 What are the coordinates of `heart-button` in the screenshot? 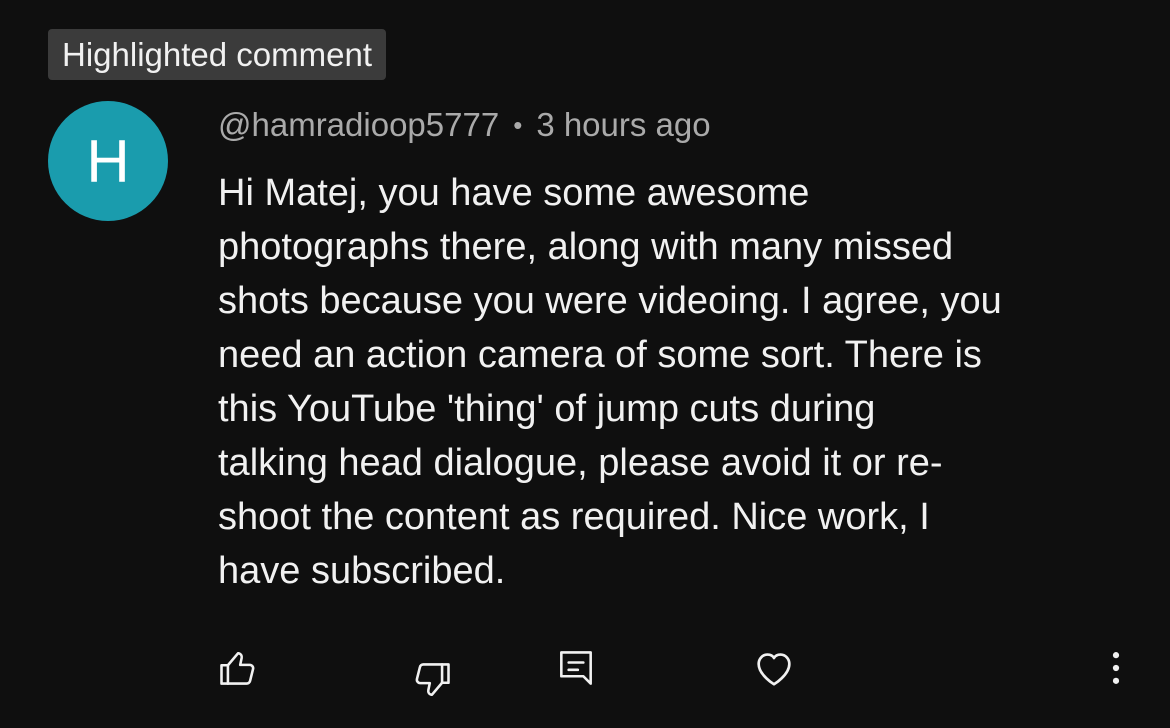 It's located at (774, 668).